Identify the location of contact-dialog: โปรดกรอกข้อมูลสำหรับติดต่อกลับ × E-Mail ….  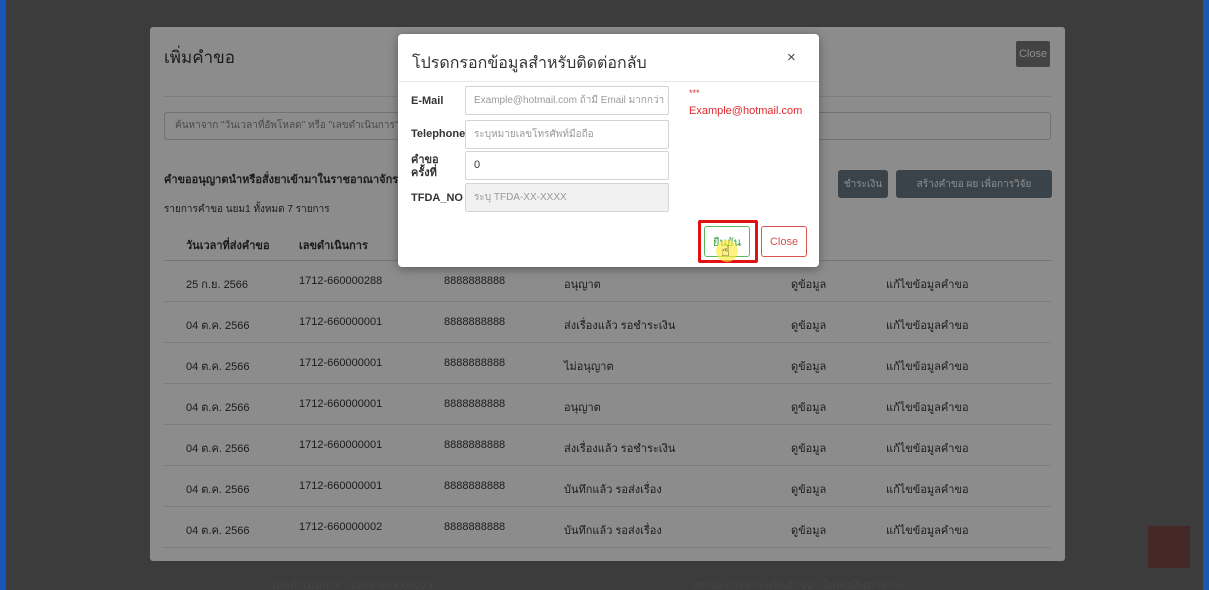
(608, 150).